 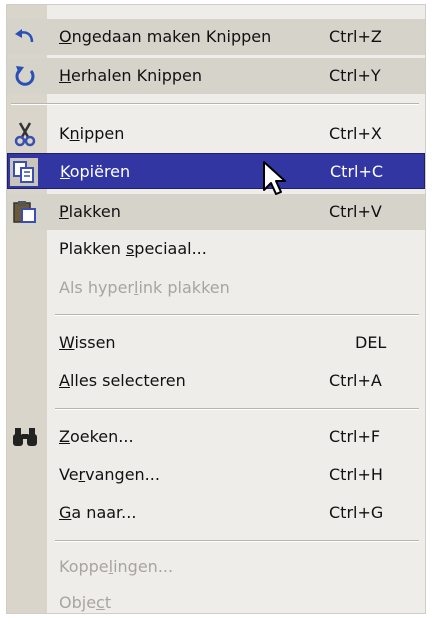 I want to click on menu-item-delete: Wissen DEL, so click(x=216, y=343).